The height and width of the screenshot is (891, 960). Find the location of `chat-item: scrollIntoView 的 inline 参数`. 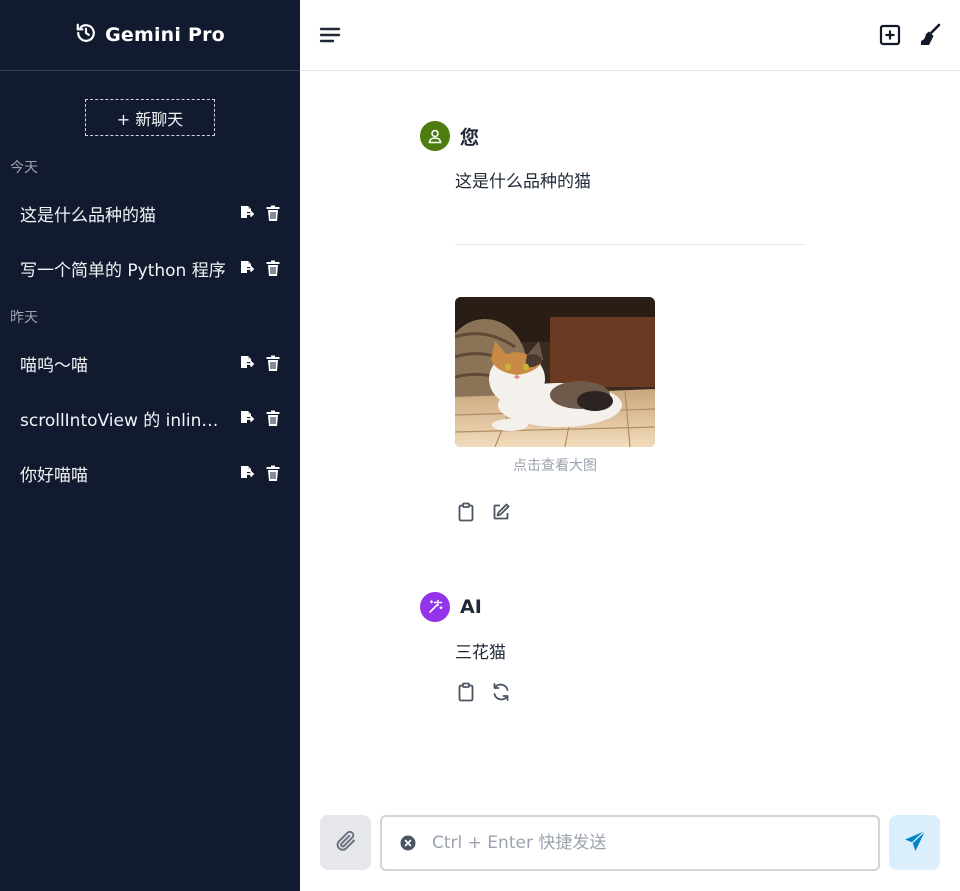

chat-item: scrollIntoView 的 inline 参数 is located at coordinates (150, 418).